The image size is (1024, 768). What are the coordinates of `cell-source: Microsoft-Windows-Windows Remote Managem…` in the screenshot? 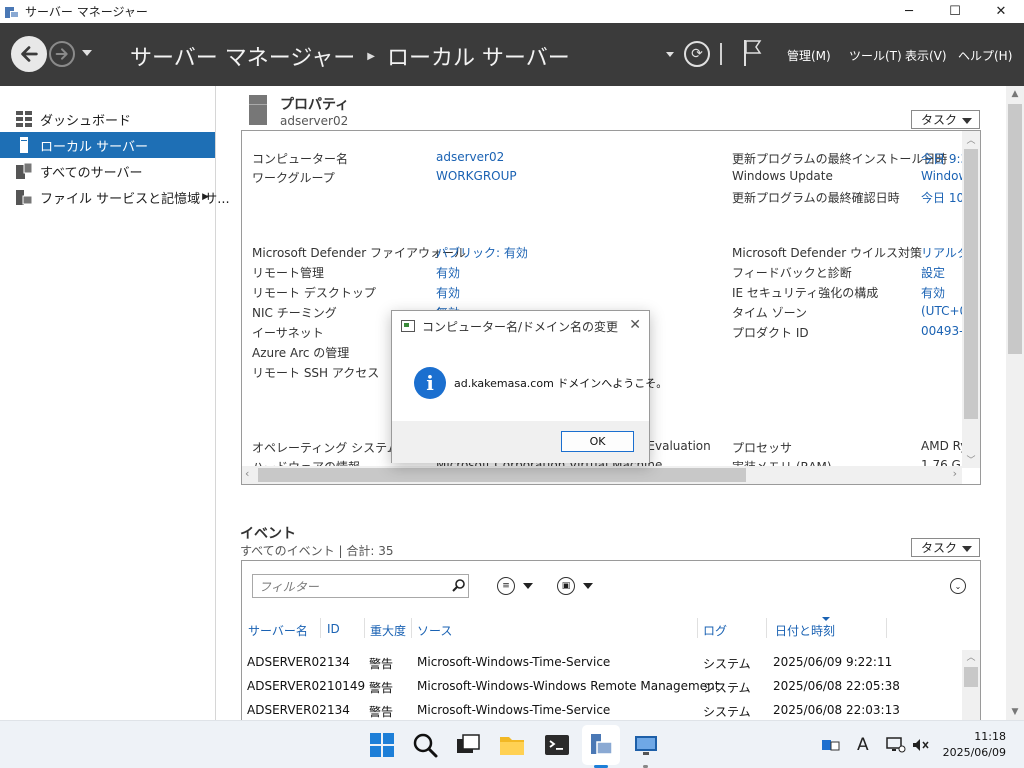 It's located at (568, 686).